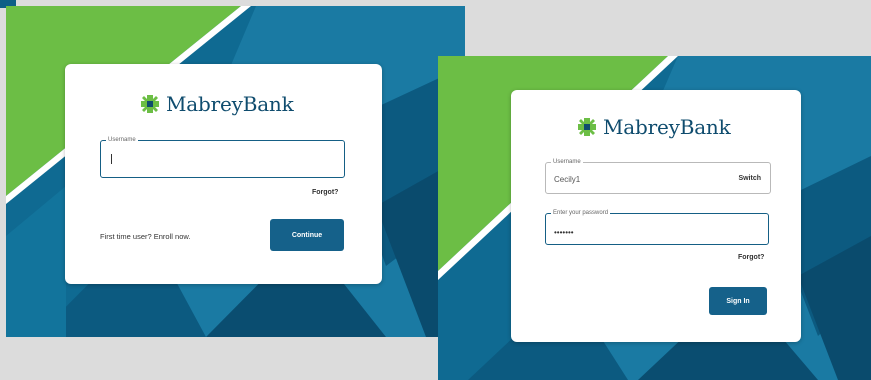  What do you see at coordinates (111, 159) in the screenshot?
I see `text-caret` at bounding box center [111, 159].